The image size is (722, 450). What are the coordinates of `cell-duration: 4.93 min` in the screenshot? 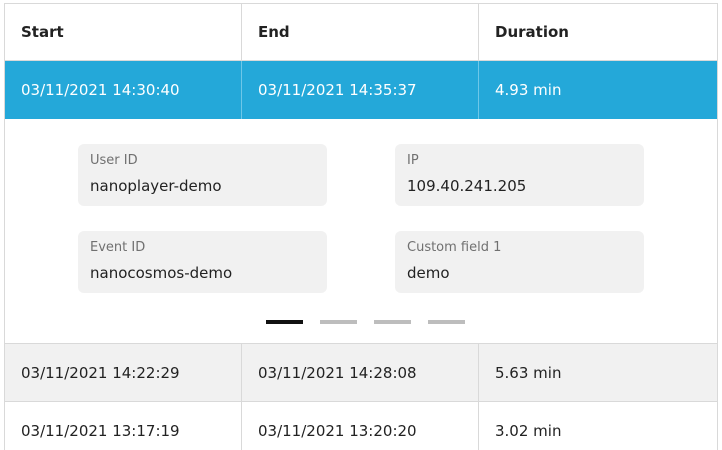 It's located at (528, 90).